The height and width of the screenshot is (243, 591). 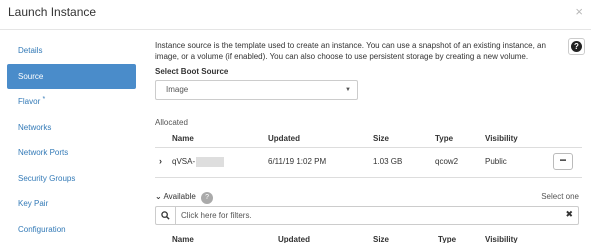 What do you see at coordinates (579, 11) in the screenshot?
I see `close-icon: ×` at bounding box center [579, 11].